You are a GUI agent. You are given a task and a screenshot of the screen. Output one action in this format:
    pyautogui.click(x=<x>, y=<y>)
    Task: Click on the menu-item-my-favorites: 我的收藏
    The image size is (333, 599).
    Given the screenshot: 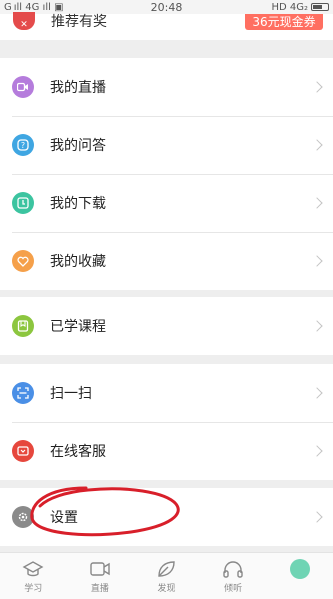 What is the action you would take?
    pyautogui.click(x=166, y=261)
    